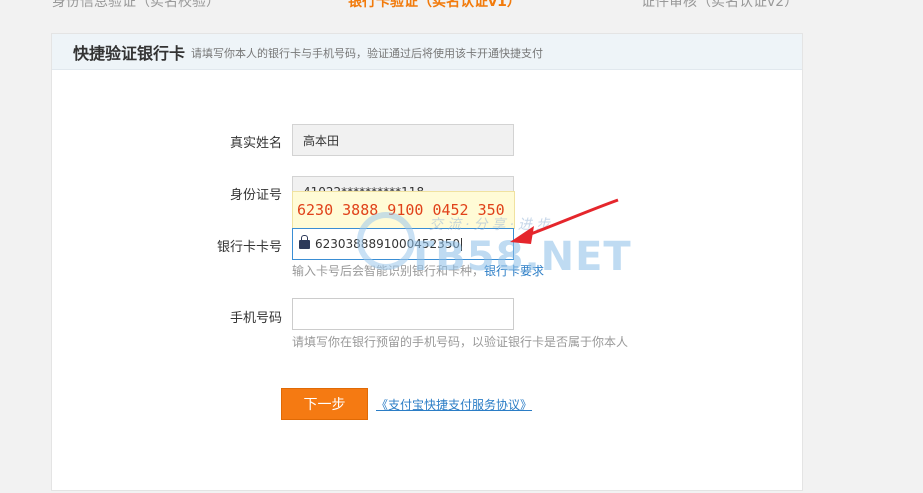  Describe the element at coordinates (401, 210) in the screenshot. I see `card-number-formatted: 6230 3888 9100 0452 350` at that location.